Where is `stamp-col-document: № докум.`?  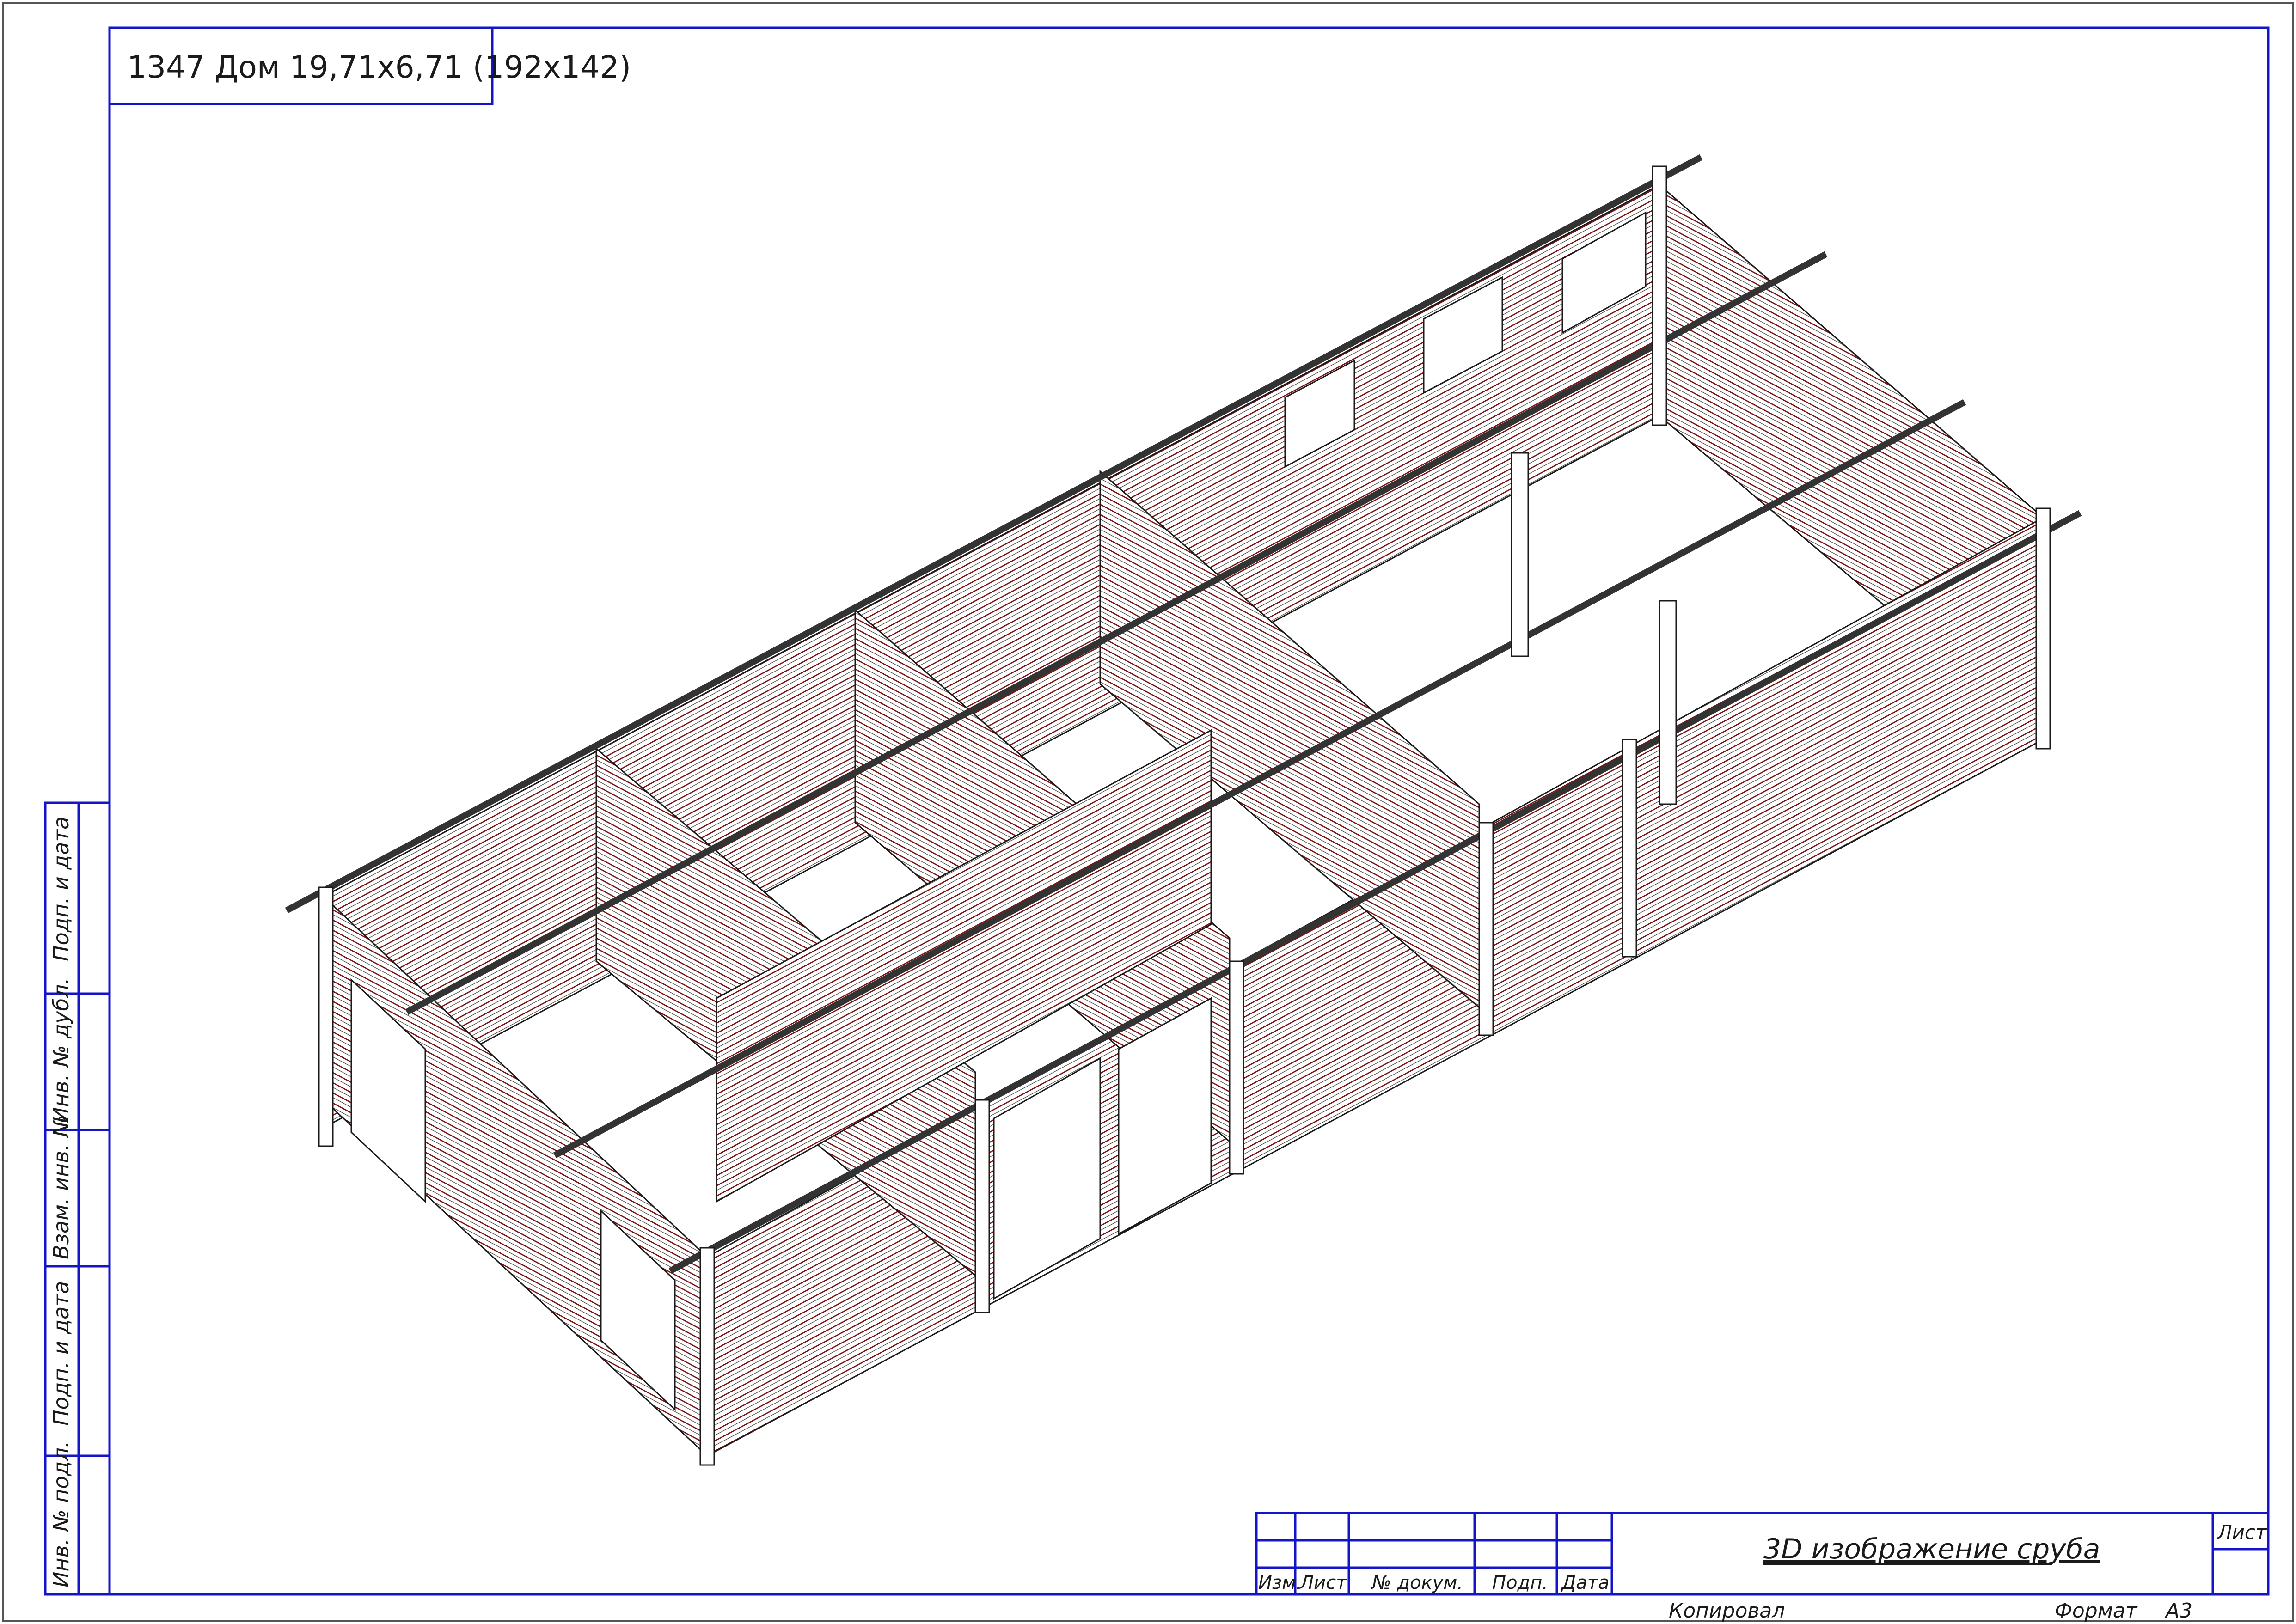
stamp-col-document: № докум. is located at coordinates (1417, 1582).